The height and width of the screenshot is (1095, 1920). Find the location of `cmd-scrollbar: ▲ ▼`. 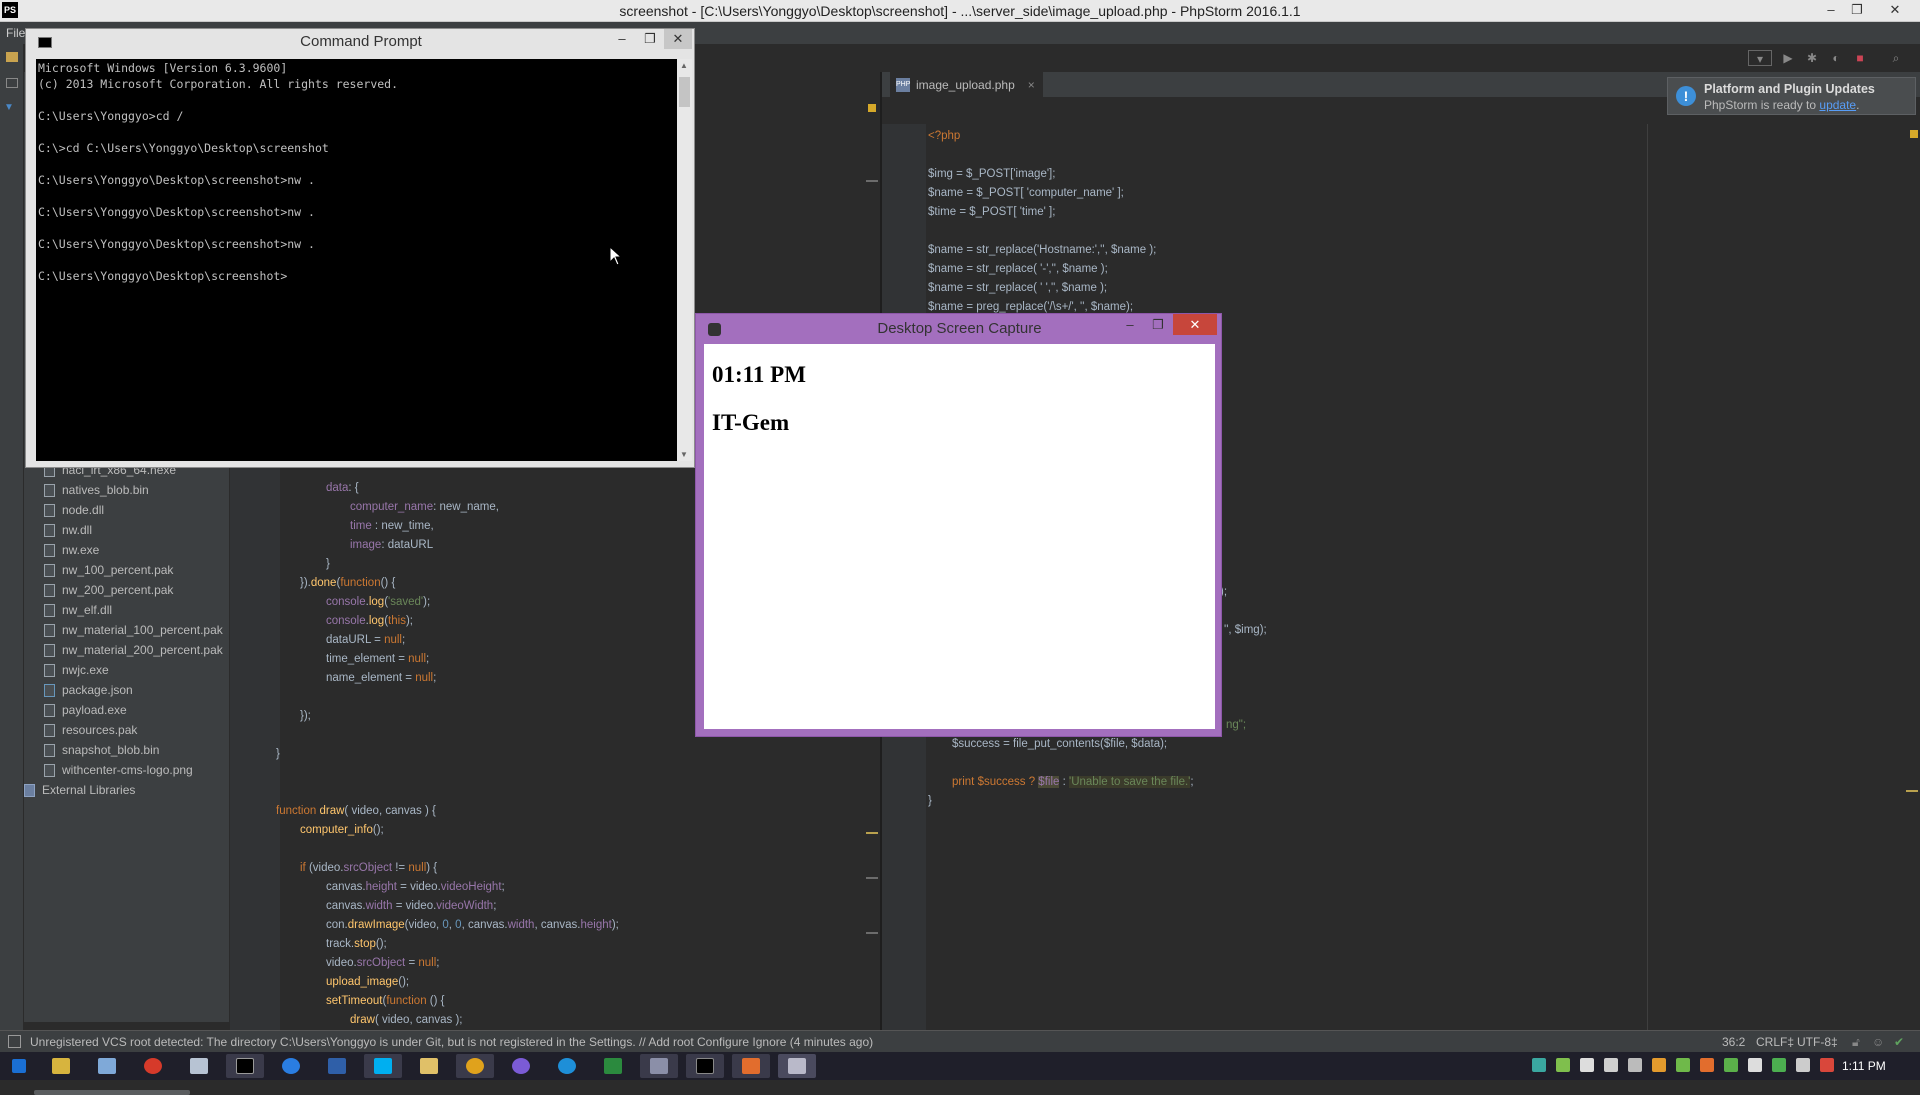

cmd-scrollbar: ▲ ▼ is located at coordinates (684, 260).